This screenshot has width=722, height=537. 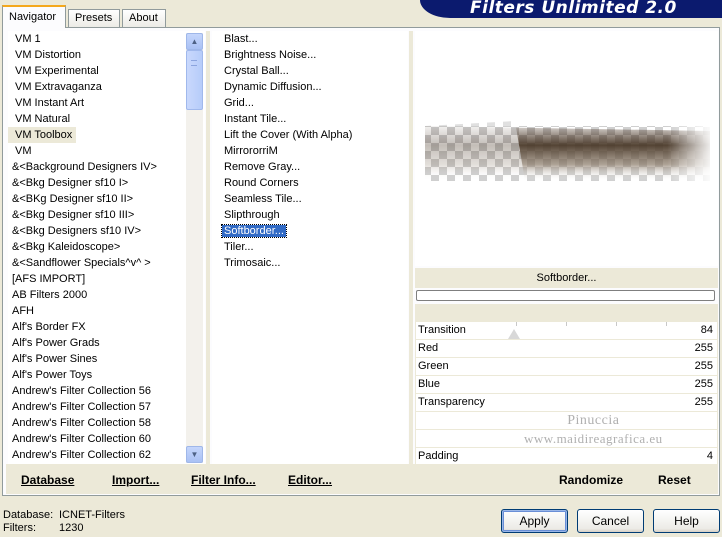 I want to click on param-padding: Padding 4, so click(x=566, y=456).